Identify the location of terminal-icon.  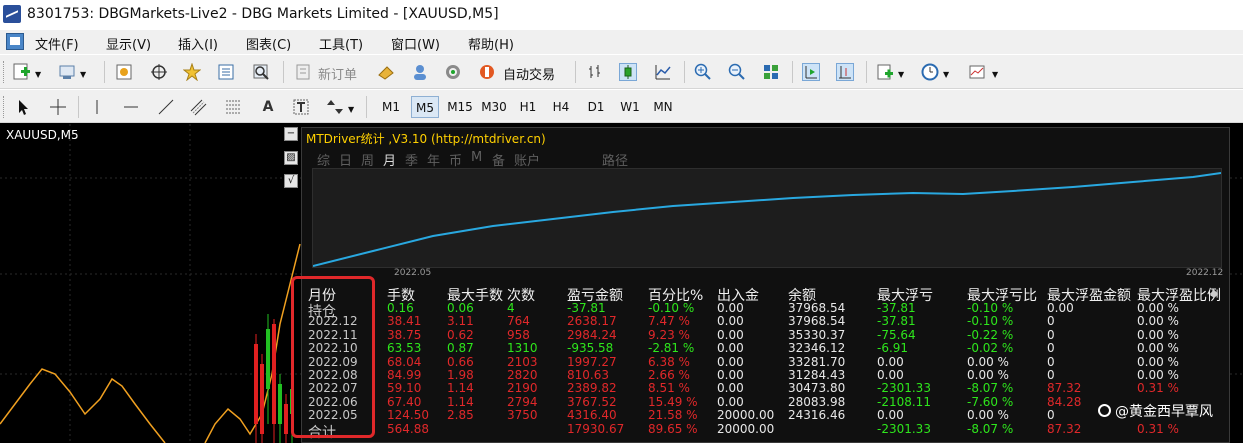
(226, 72).